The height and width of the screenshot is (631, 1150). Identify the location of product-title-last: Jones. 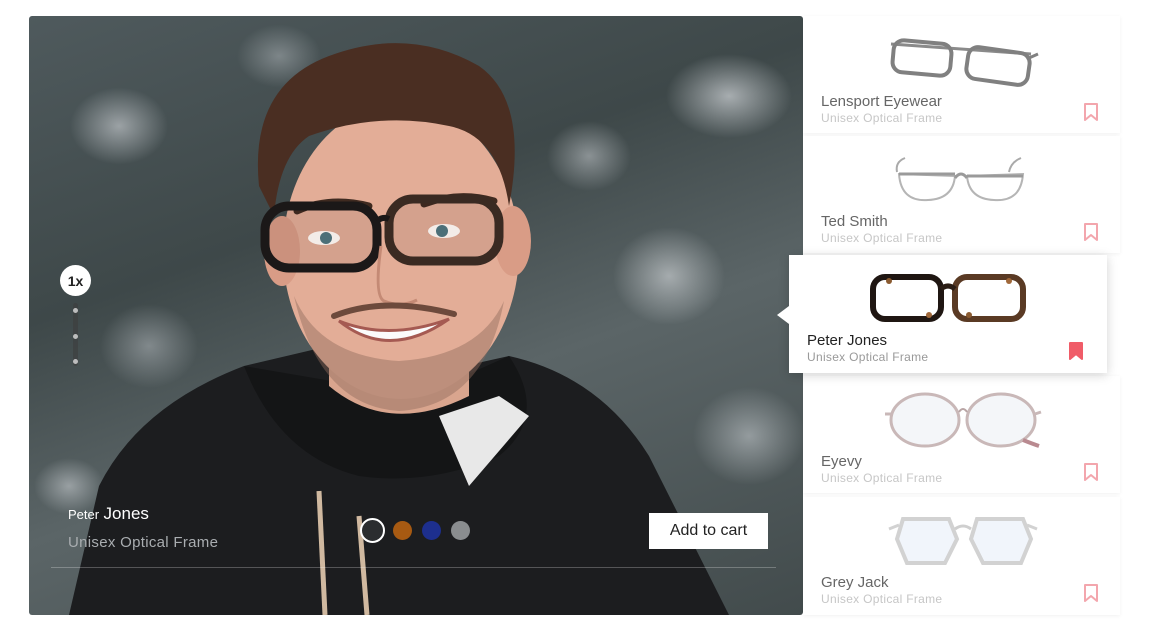
(126, 513).